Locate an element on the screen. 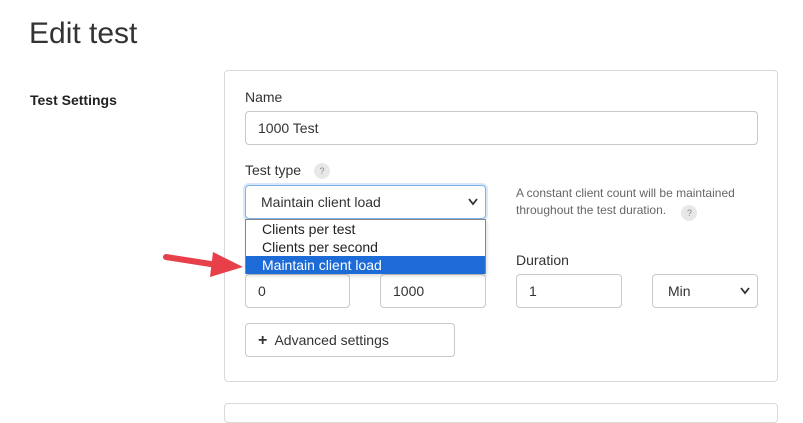 The height and width of the screenshot is (423, 803). next-card is located at coordinates (501, 413).